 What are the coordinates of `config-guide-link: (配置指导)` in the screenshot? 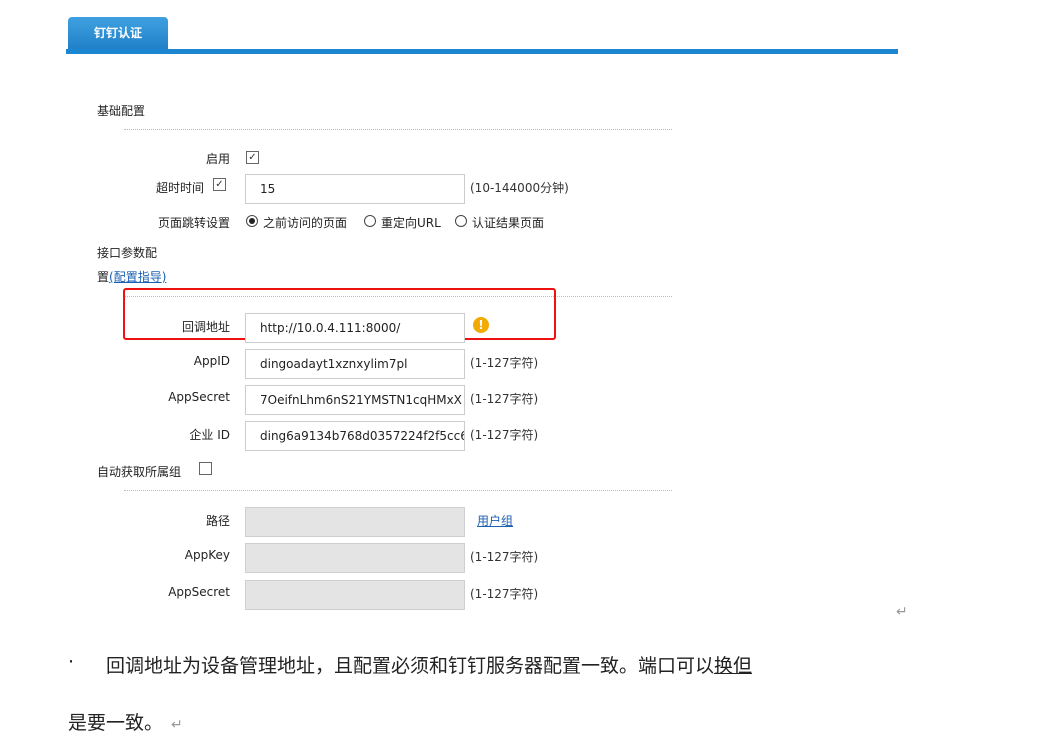 It's located at (137, 277).